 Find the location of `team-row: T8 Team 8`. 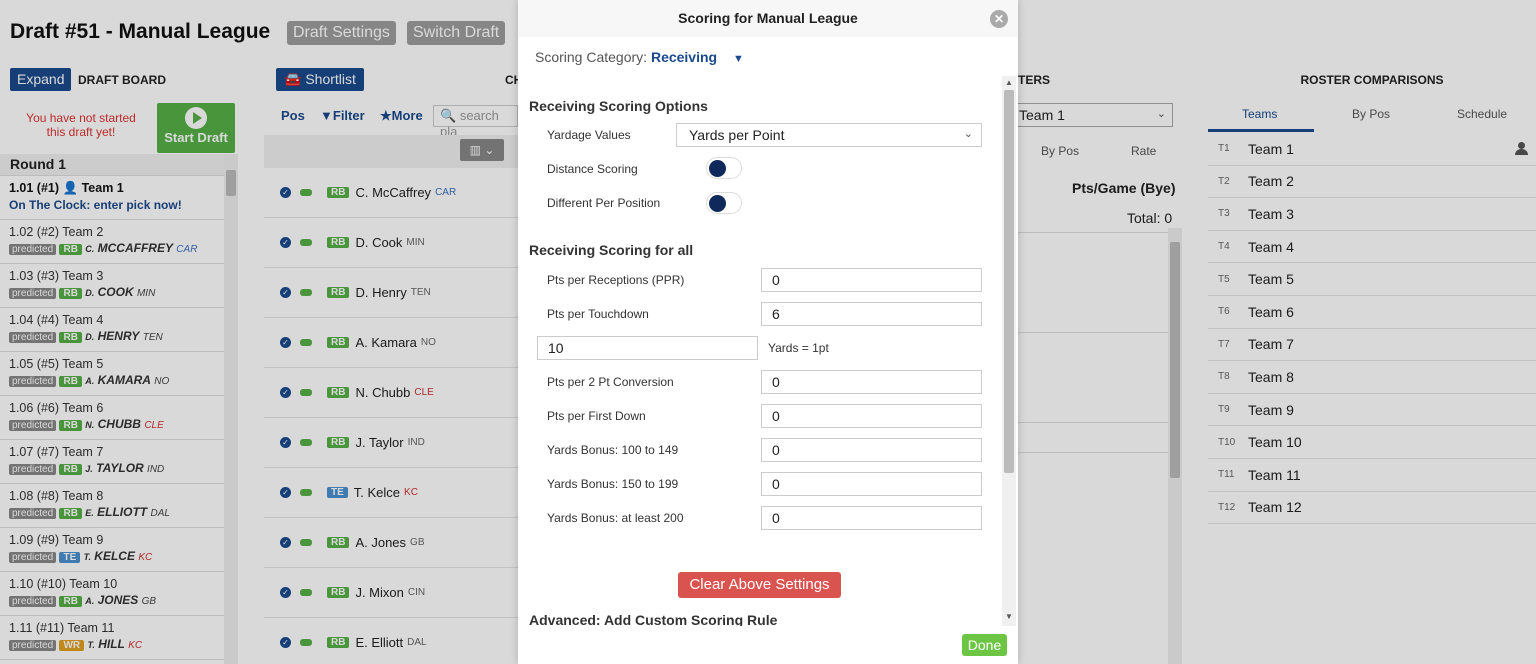

team-row: T8 Team 8 is located at coordinates (1372, 377).